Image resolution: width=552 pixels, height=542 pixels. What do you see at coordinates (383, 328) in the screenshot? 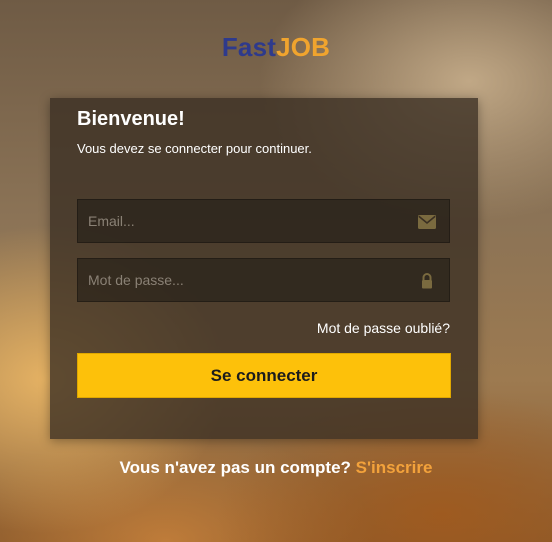
I see `forgot-password-link: Mot de passe oublié?` at bounding box center [383, 328].